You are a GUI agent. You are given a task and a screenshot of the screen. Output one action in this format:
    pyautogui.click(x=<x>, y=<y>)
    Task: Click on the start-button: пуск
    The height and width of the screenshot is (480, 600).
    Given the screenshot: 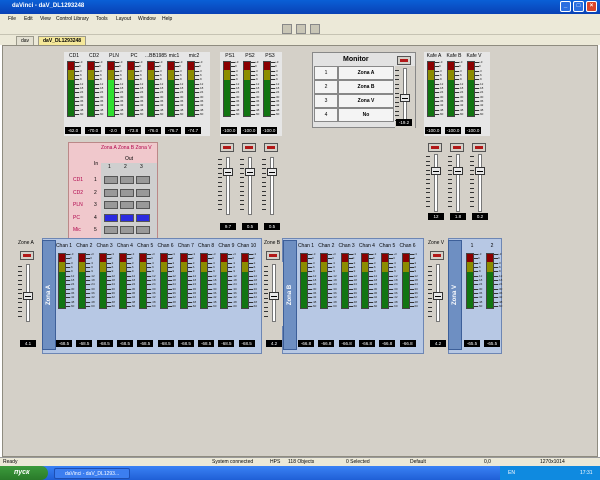 What is the action you would take?
    pyautogui.click(x=24, y=473)
    